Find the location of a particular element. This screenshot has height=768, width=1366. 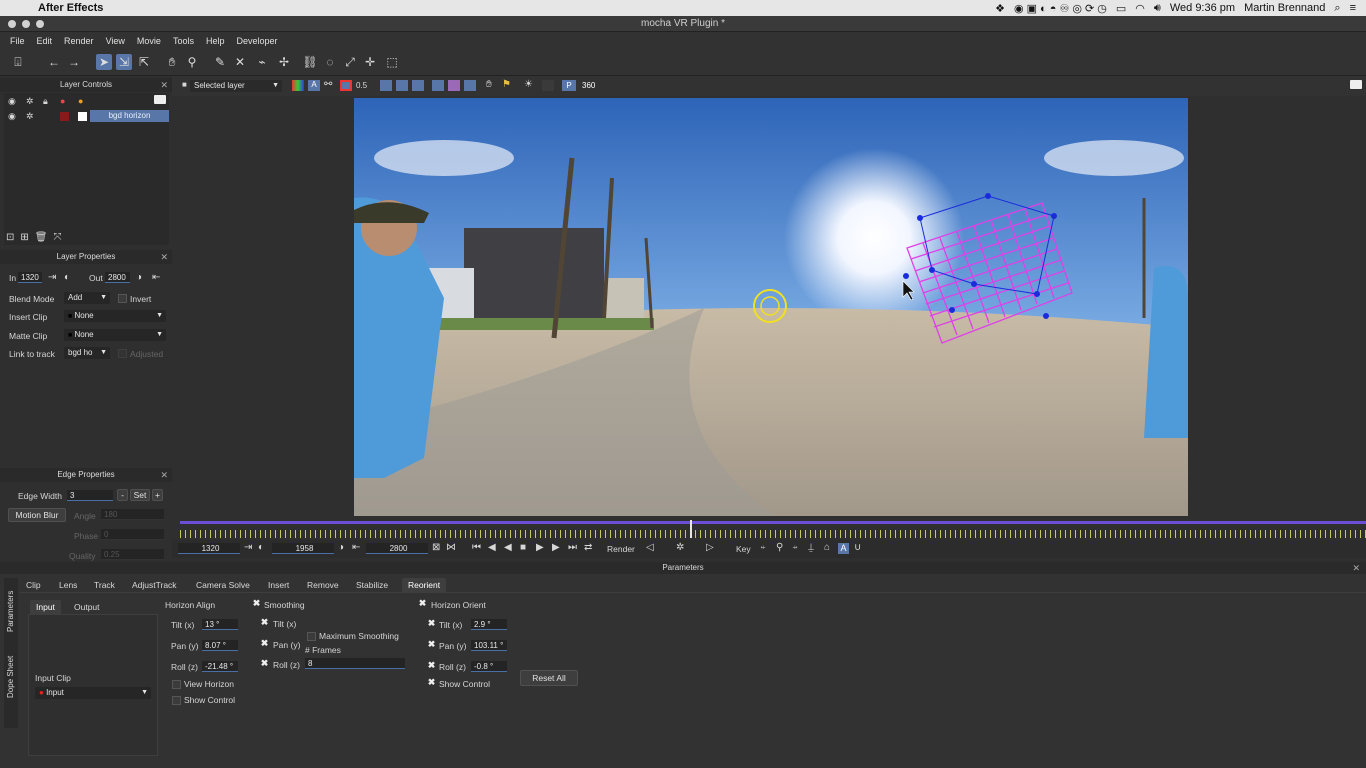

render-backward-icon: ◁ is located at coordinates (650, 547).